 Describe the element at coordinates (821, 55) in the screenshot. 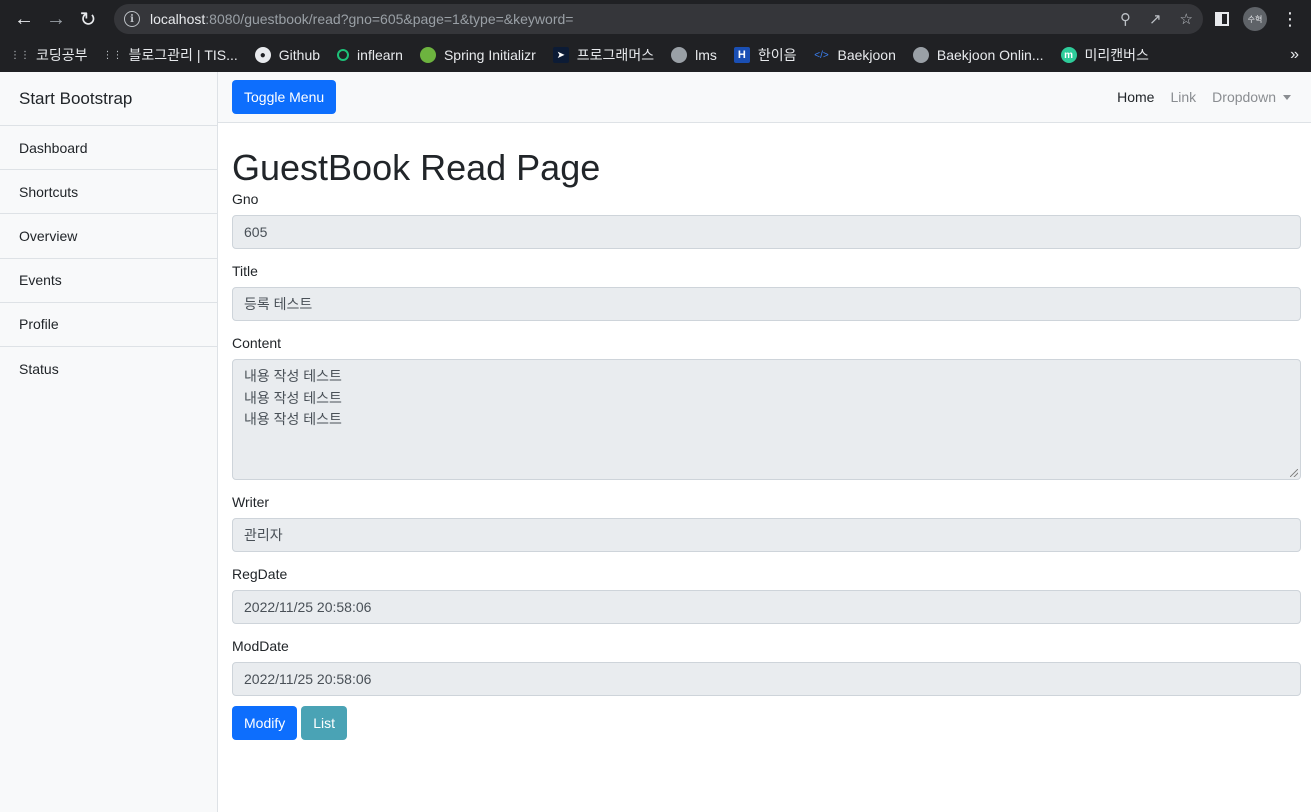

I see `code-icon: </>` at that location.